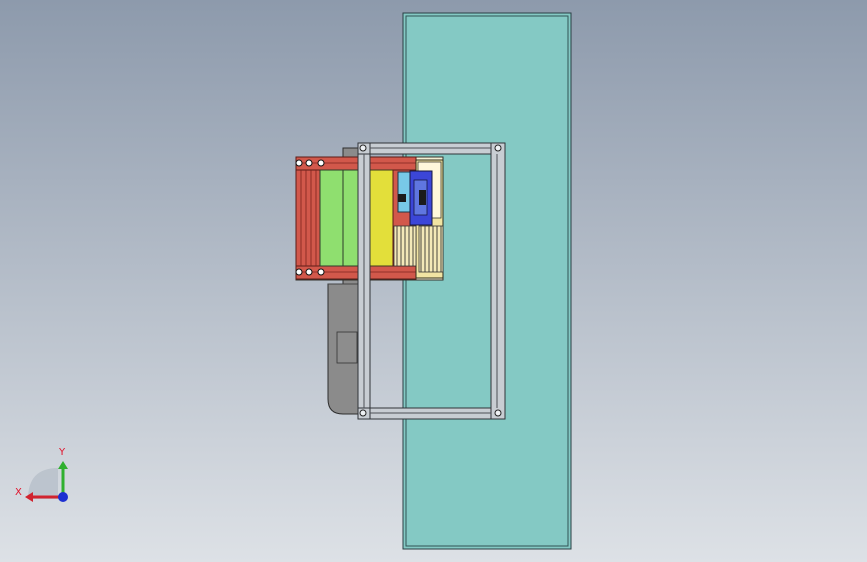  I want to click on yellow-zone, so click(381, 218).